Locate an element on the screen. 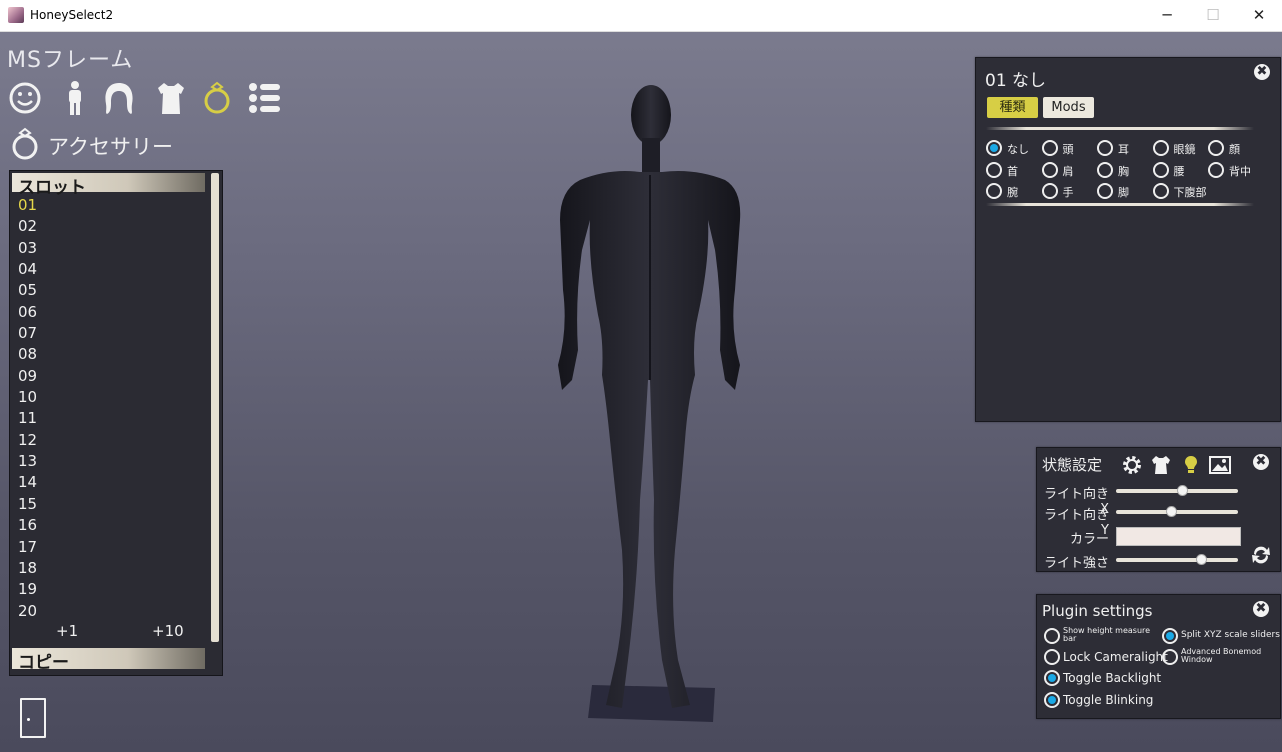 This screenshot has width=1282, height=752. light-y-slider is located at coordinates (1177, 511).